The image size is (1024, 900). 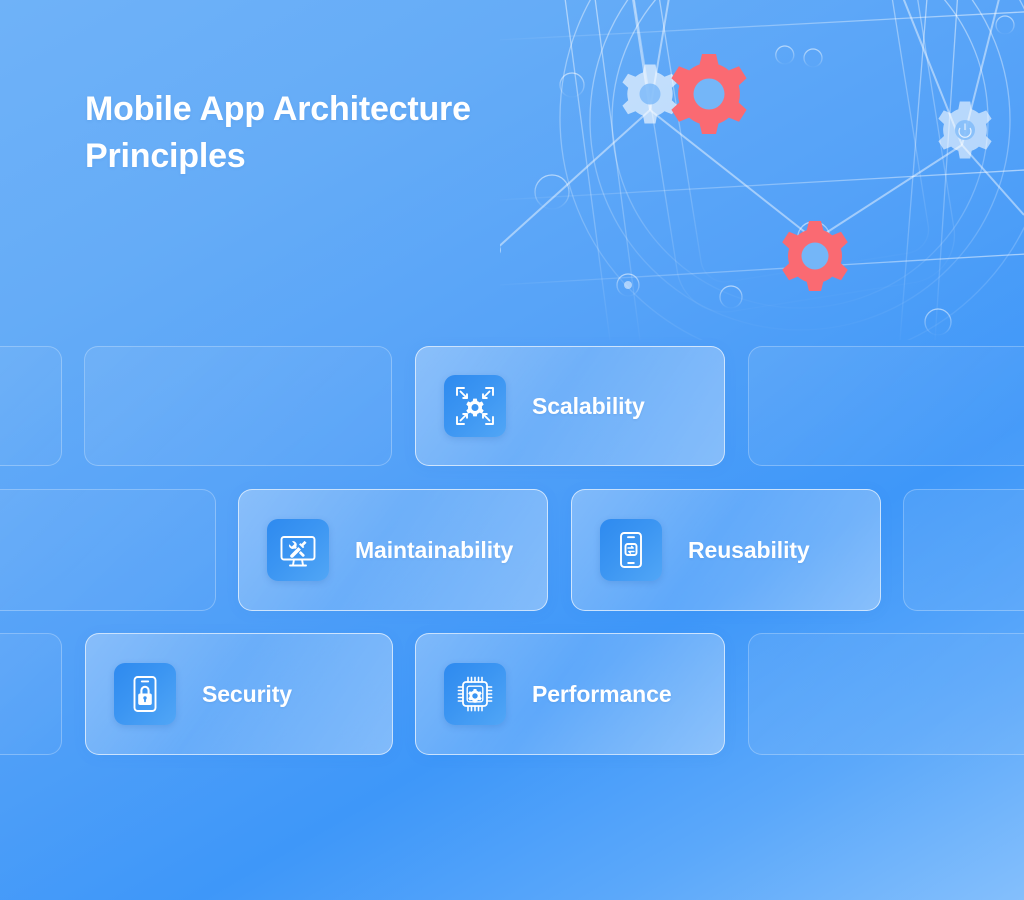 I want to click on phone-lock-icon, so click(x=145, y=694).